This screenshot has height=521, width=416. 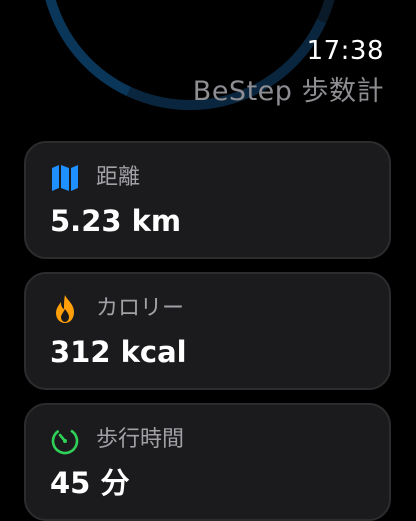 I want to click on distance-label: 距離, so click(x=118, y=177).